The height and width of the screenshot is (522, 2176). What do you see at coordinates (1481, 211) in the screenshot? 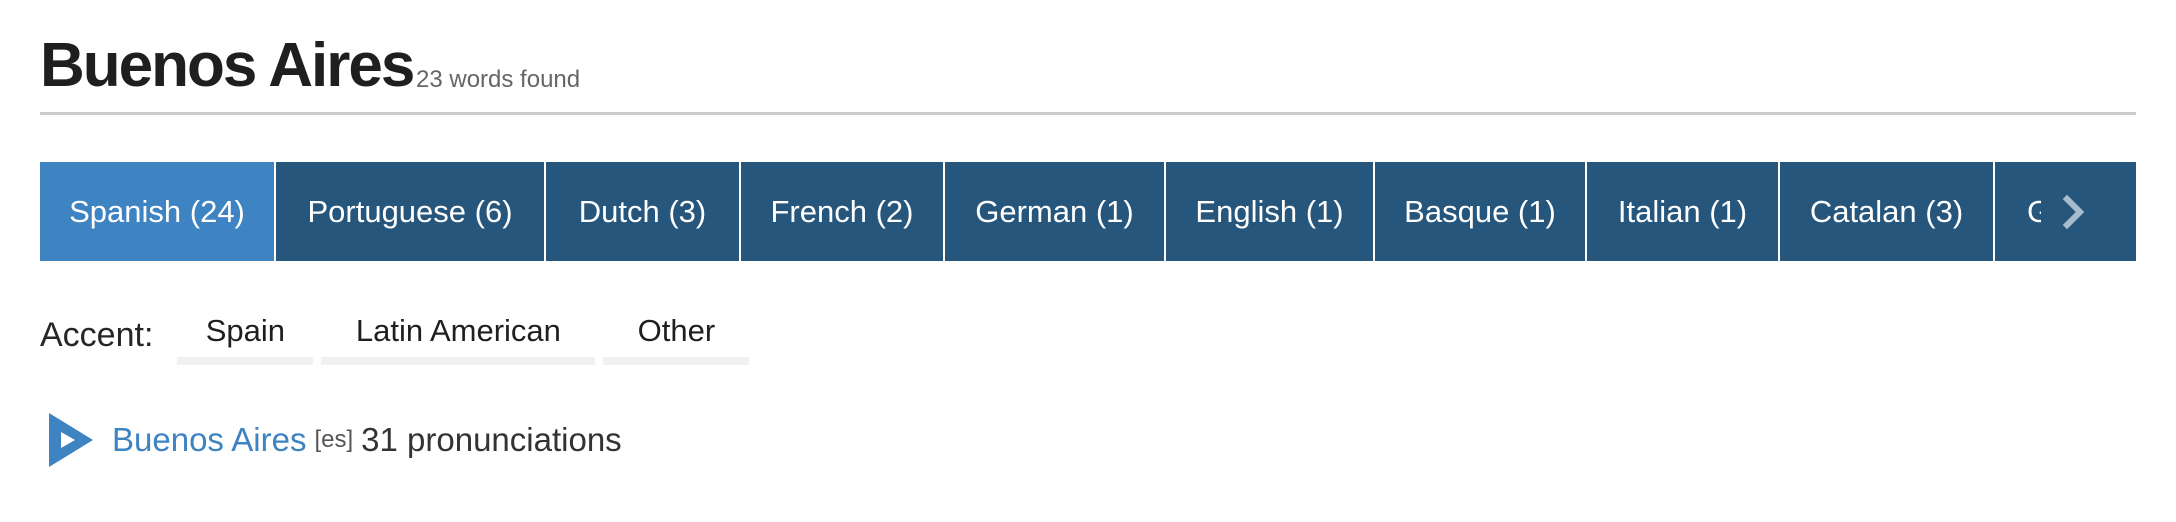
I see `tab-basque: Basque (1)` at bounding box center [1481, 211].